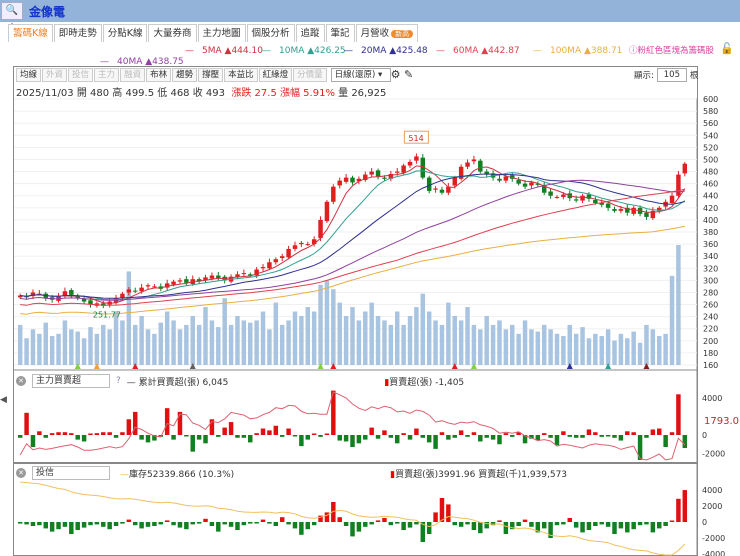  I want to click on y-tick-label: -2000, so click(713, 454).